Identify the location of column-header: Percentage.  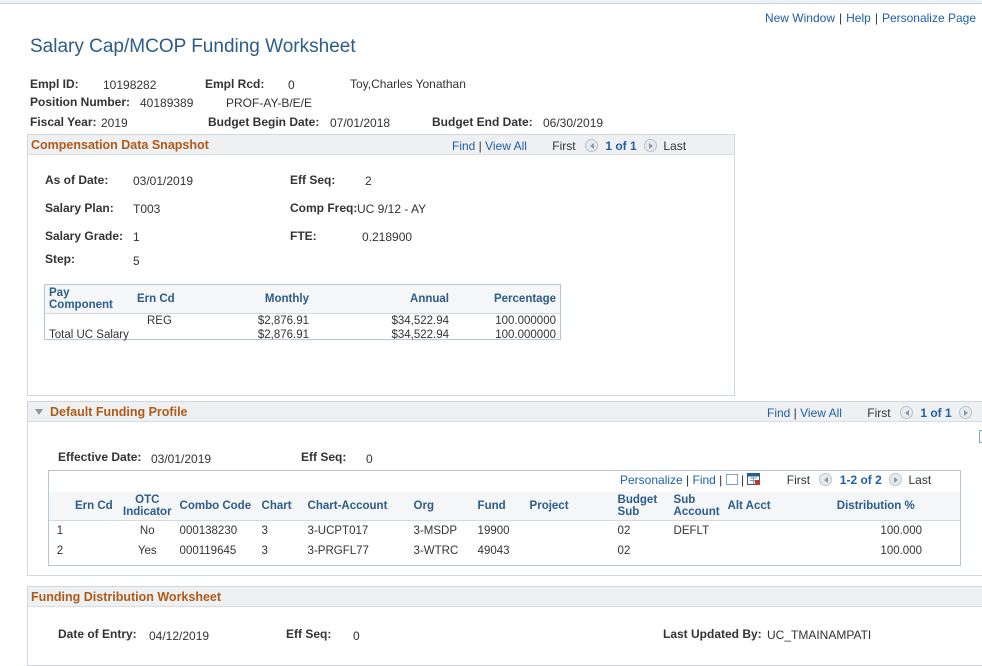
(506, 299).